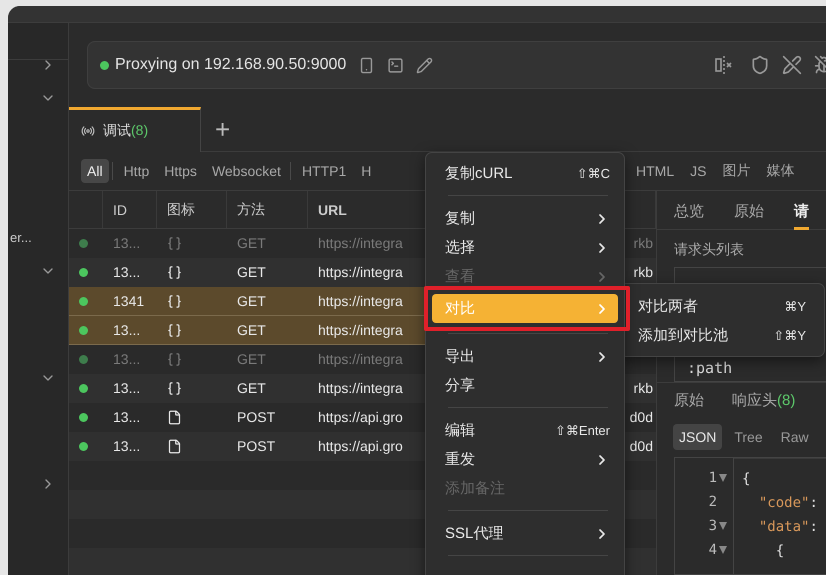  I want to click on code-line: "code":, so click(788, 503).